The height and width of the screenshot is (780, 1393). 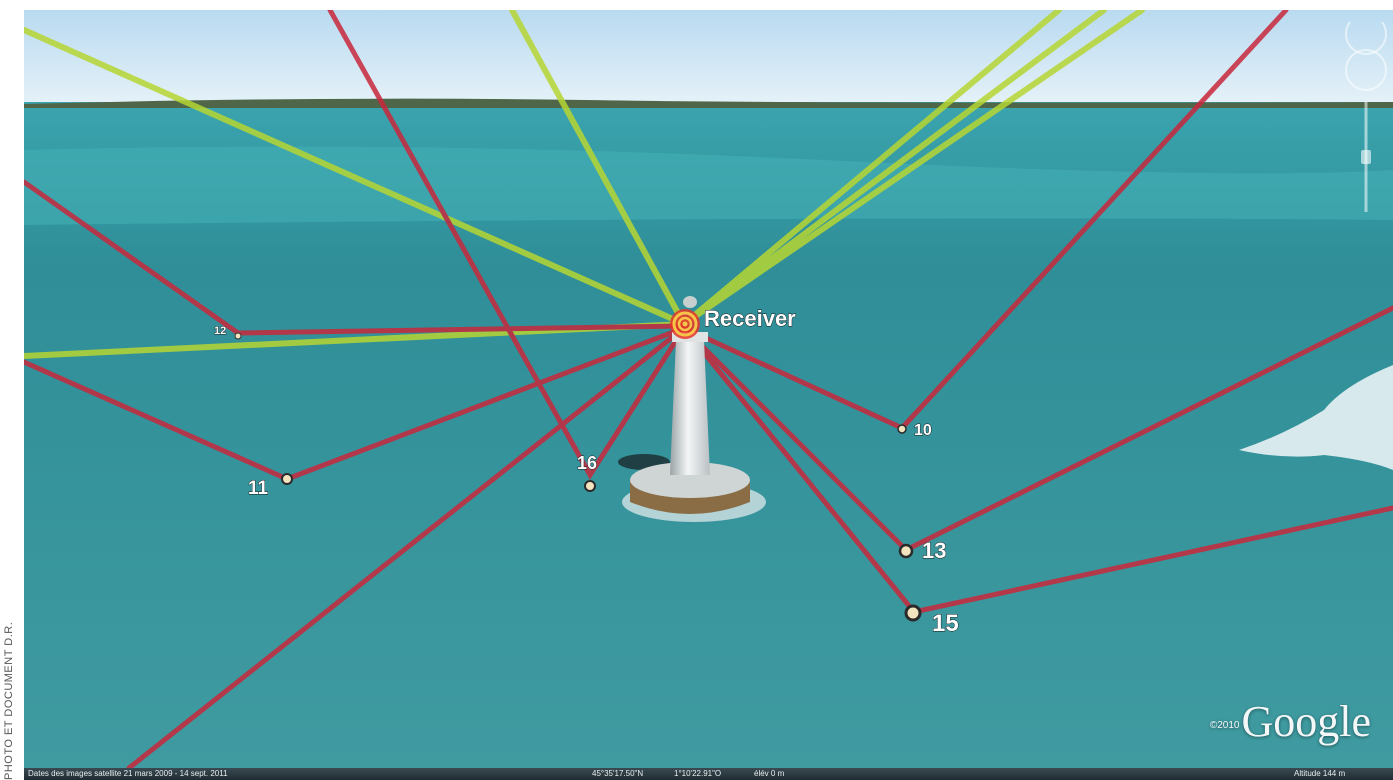 What do you see at coordinates (690, 302) in the screenshot?
I see `lighthouse-lamp` at bounding box center [690, 302].